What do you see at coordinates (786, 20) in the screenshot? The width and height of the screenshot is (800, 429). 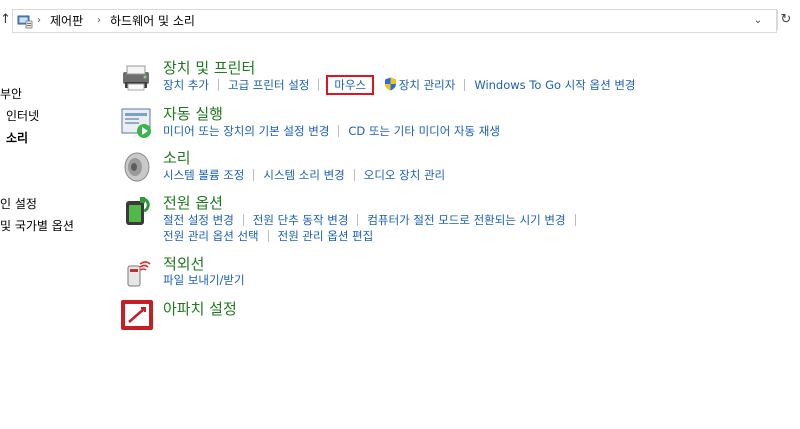 I see `refresh-icon: ↻` at bounding box center [786, 20].